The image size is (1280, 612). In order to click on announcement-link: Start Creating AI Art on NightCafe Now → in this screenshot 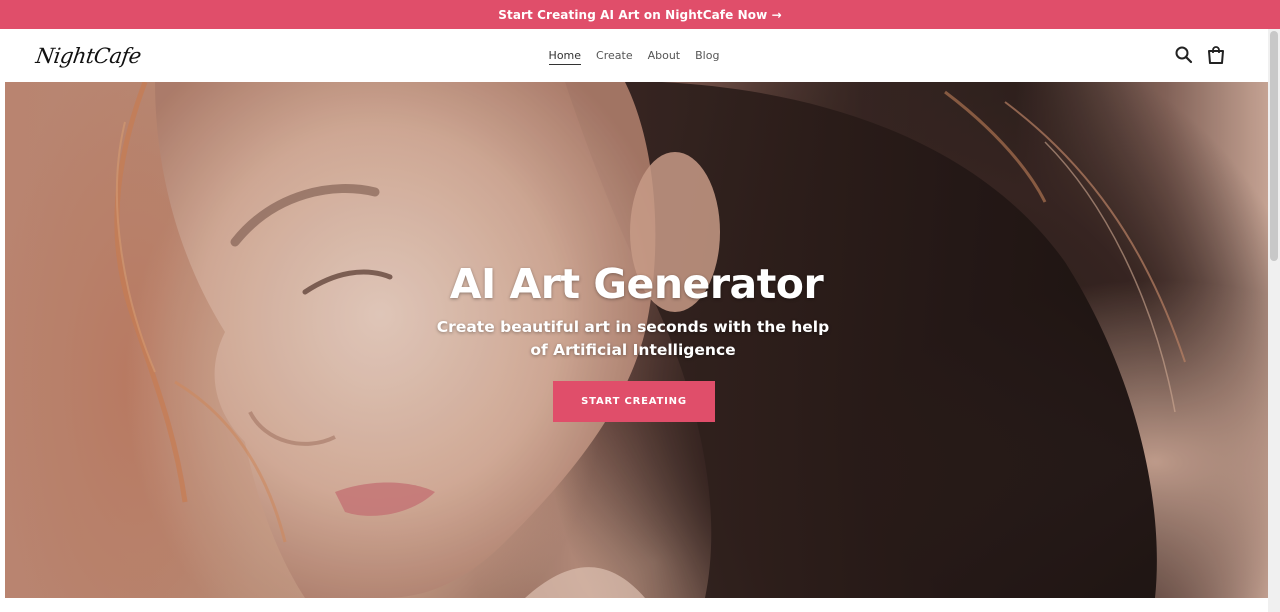, I will do `click(640, 15)`.